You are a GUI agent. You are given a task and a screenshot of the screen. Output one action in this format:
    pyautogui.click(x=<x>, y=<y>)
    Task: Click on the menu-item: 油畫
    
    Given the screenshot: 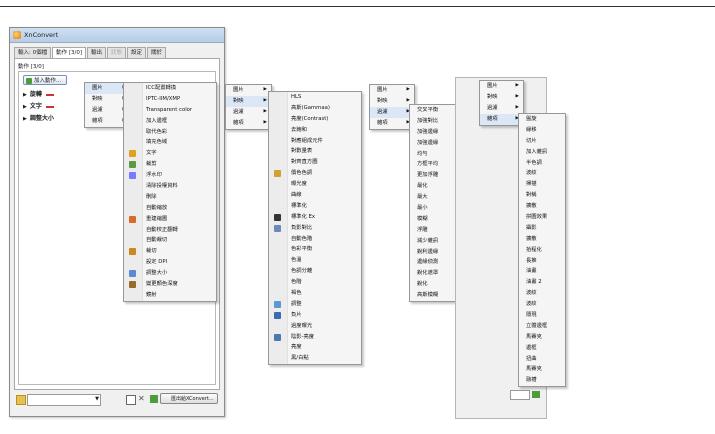 What is the action you would take?
    pyautogui.click(x=542, y=271)
    